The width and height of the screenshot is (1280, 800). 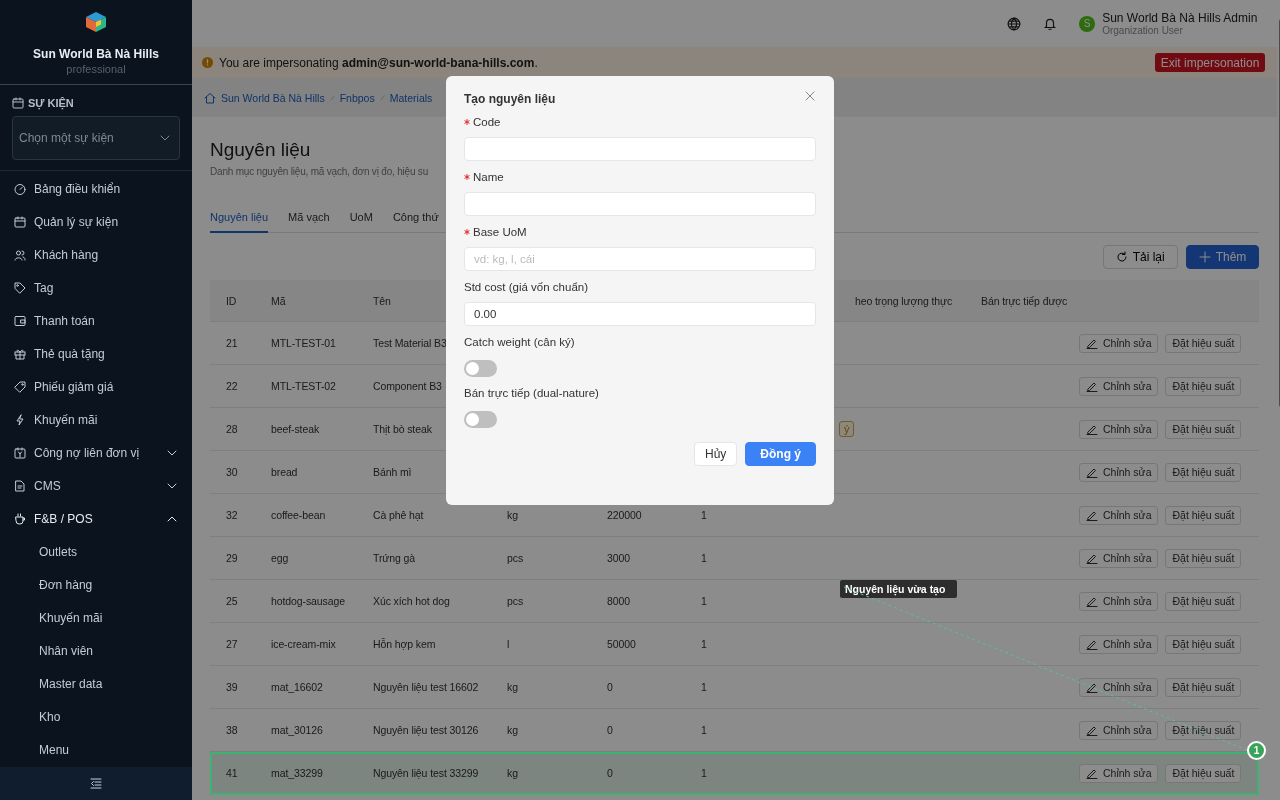 What do you see at coordinates (18, 102) in the screenshot?
I see `calendar-icon` at bounding box center [18, 102].